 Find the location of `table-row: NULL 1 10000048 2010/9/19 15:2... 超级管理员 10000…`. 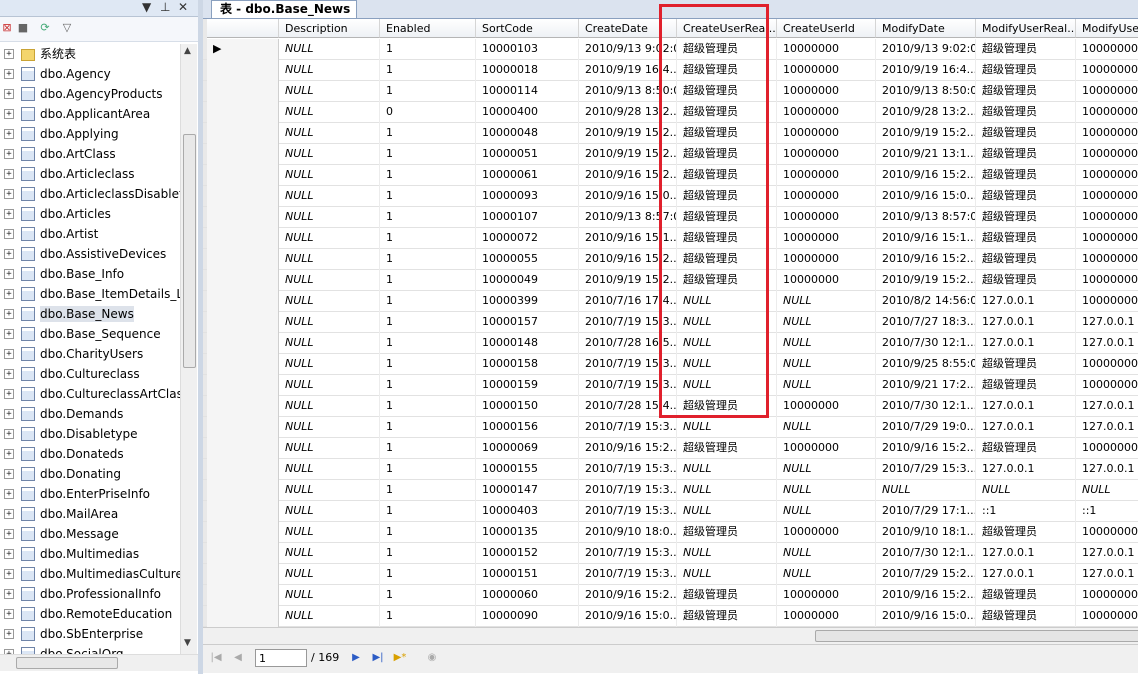

table-row: NULL 1 10000048 2010/9/19 15:2... 超级管理员 10000… is located at coordinates (670, 133).